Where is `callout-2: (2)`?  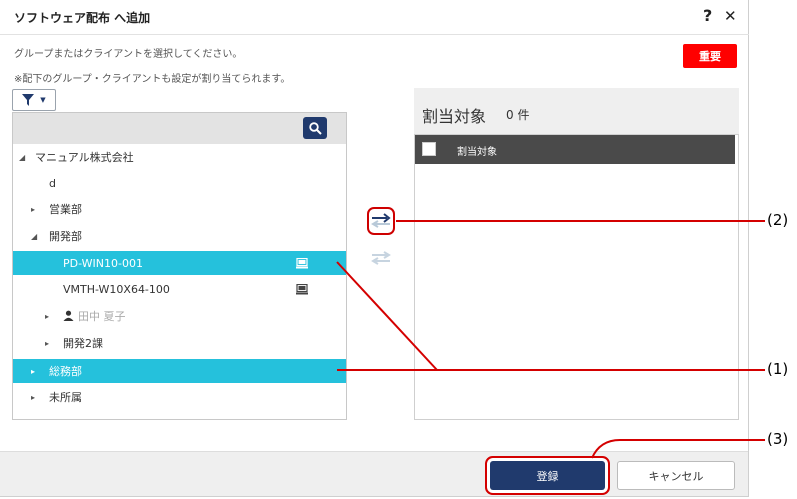 callout-2: (2) is located at coordinates (778, 220).